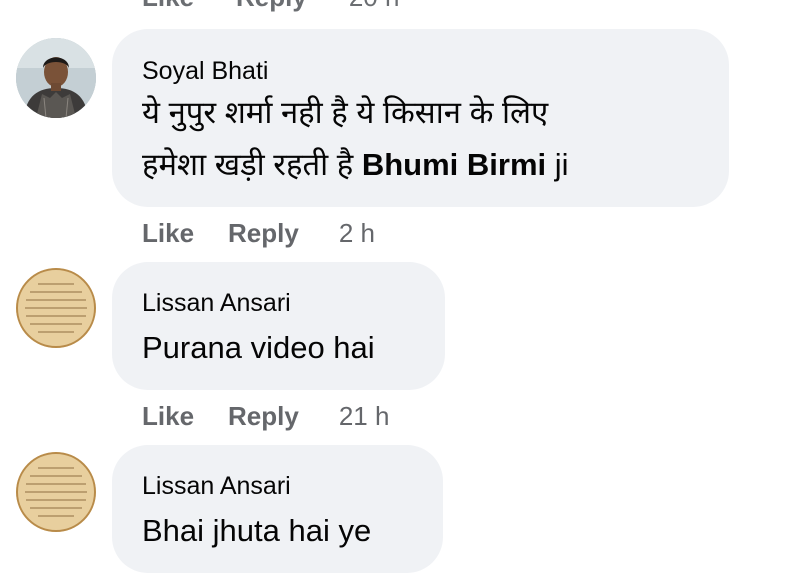 This screenshot has height=586, width=800. Describe the element at coordinates (258, 347) in the screenshot. I see `comment-text: Purana video hai` at that location.